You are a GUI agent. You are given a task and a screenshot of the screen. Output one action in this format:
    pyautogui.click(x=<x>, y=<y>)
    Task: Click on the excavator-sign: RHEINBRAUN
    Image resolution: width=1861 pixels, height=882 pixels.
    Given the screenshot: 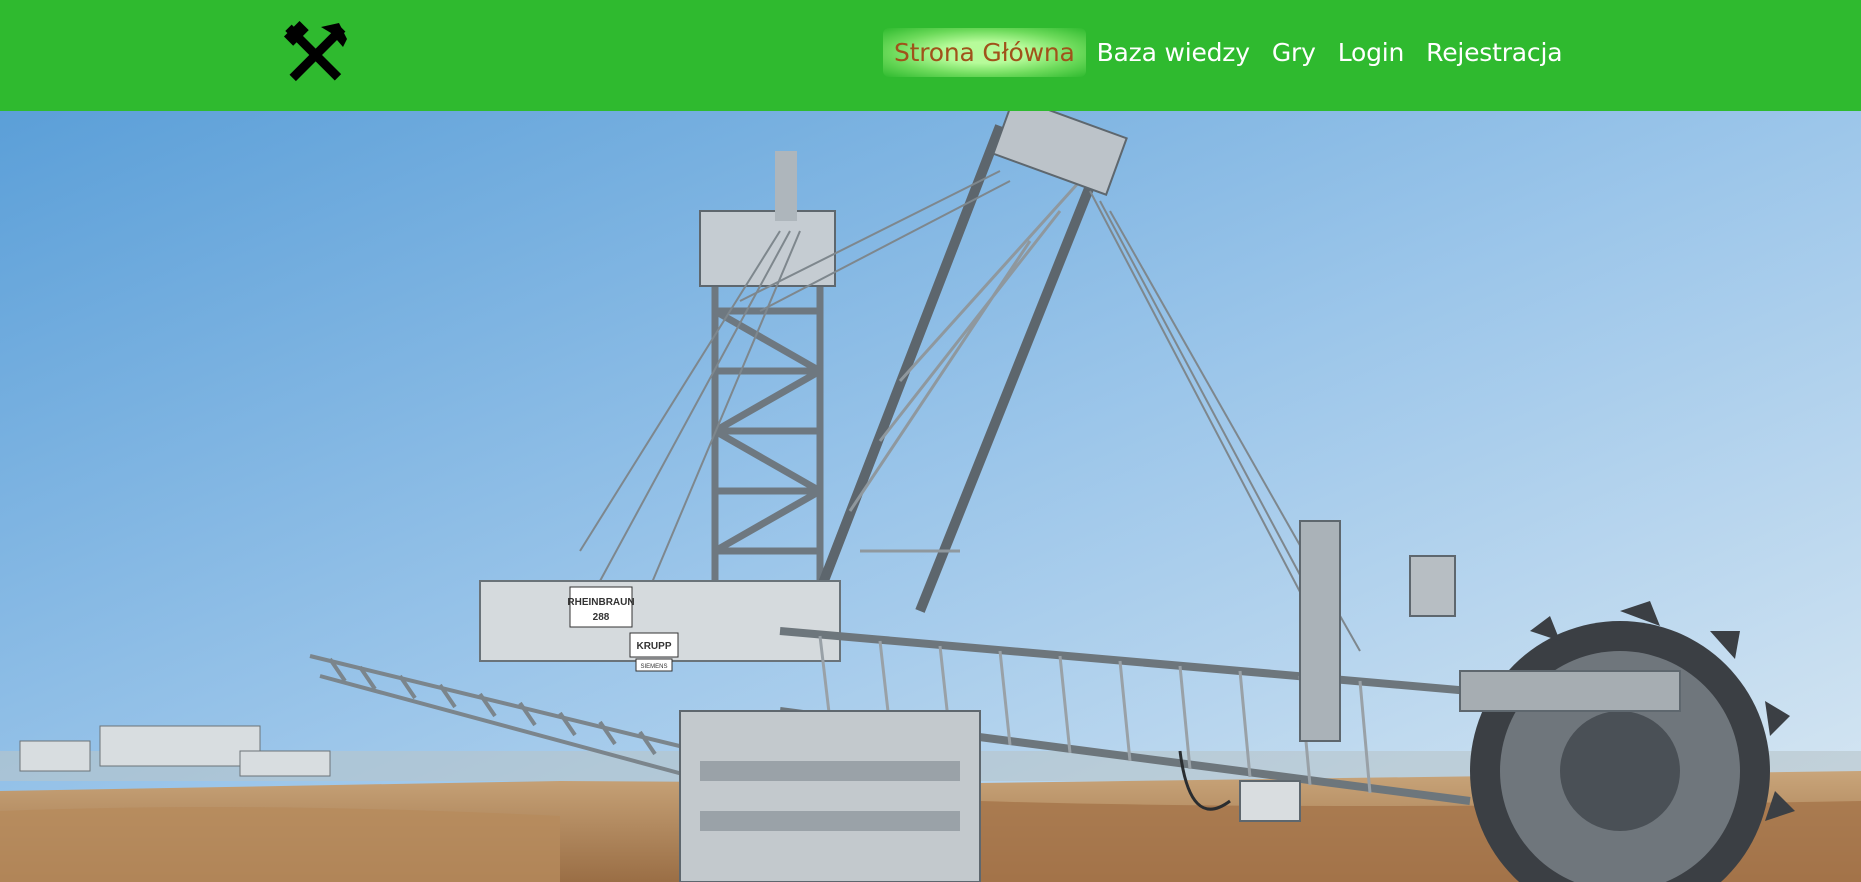 What is the action you would take?
    pyautogui.click(x=600, y=602)
    